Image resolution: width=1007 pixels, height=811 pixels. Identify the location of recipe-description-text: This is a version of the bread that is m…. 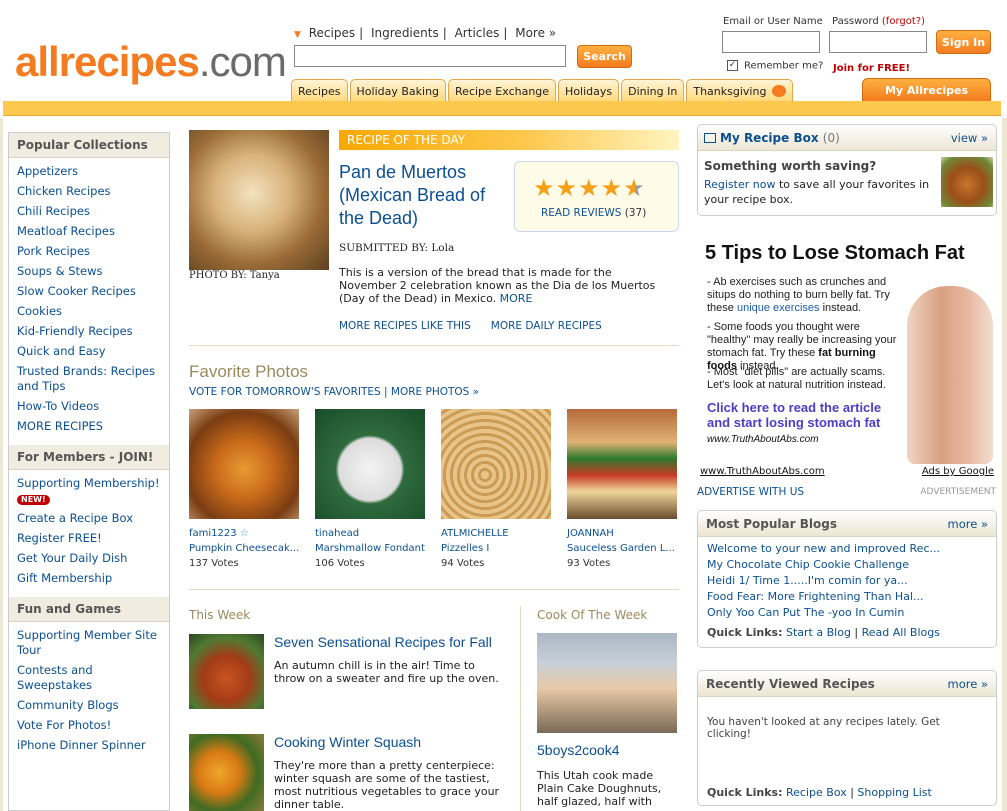
(497, 285).